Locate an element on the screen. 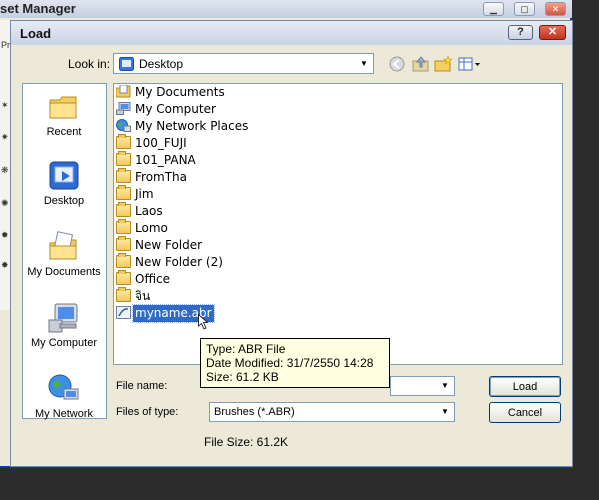  file-name: New Folder (2) is located at coordinates (179, 262).